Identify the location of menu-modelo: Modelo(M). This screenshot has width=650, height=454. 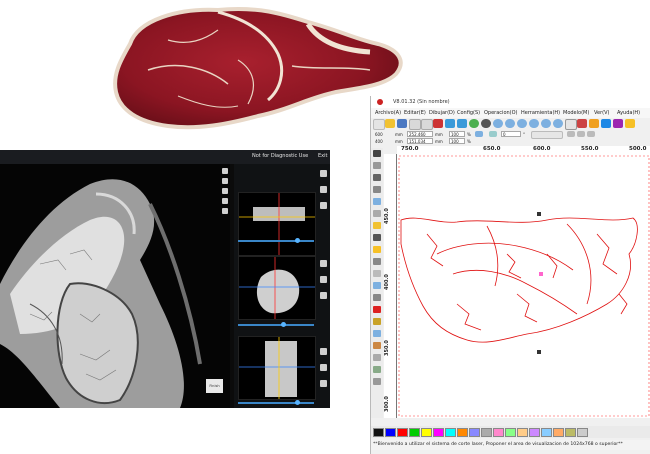
(576, 113).